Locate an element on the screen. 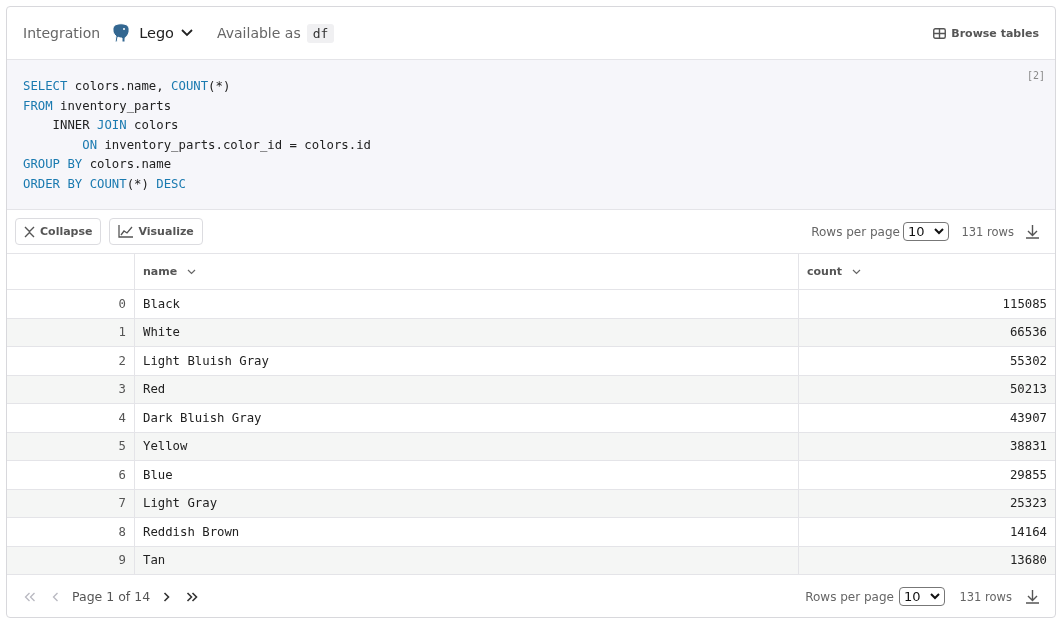 This screenshot has height=626, width=1061. collapse-button: Collapse is located at coordinates (58, 231).